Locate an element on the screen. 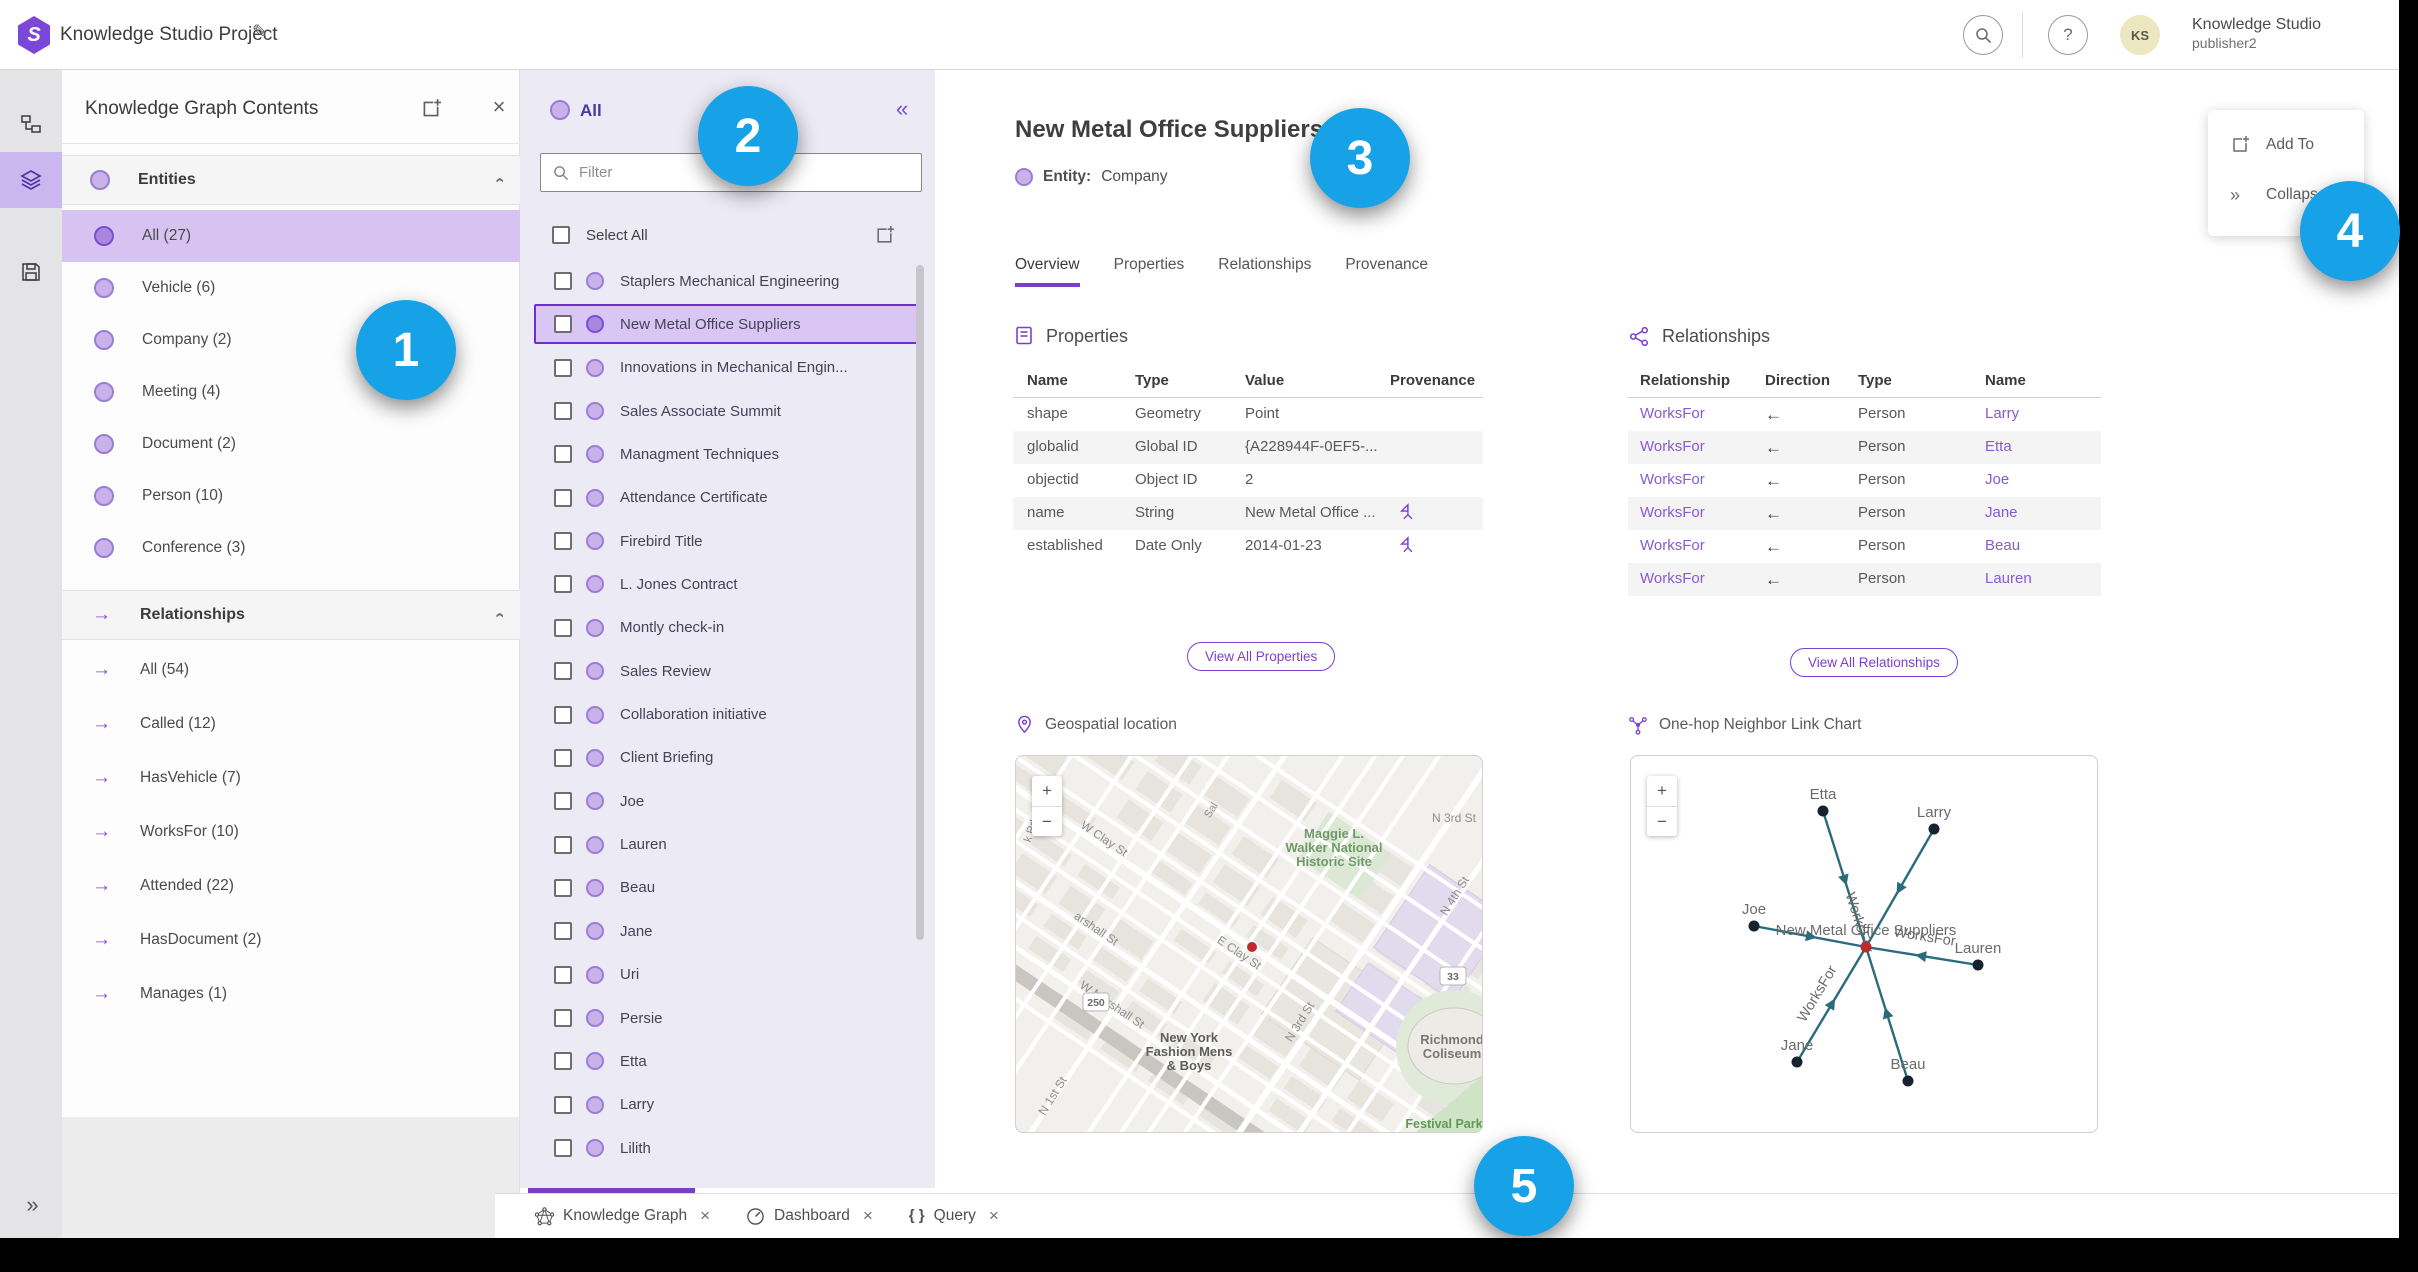  relationship-type-item: → HasDocument (2) is located at coordinates (291, 940).